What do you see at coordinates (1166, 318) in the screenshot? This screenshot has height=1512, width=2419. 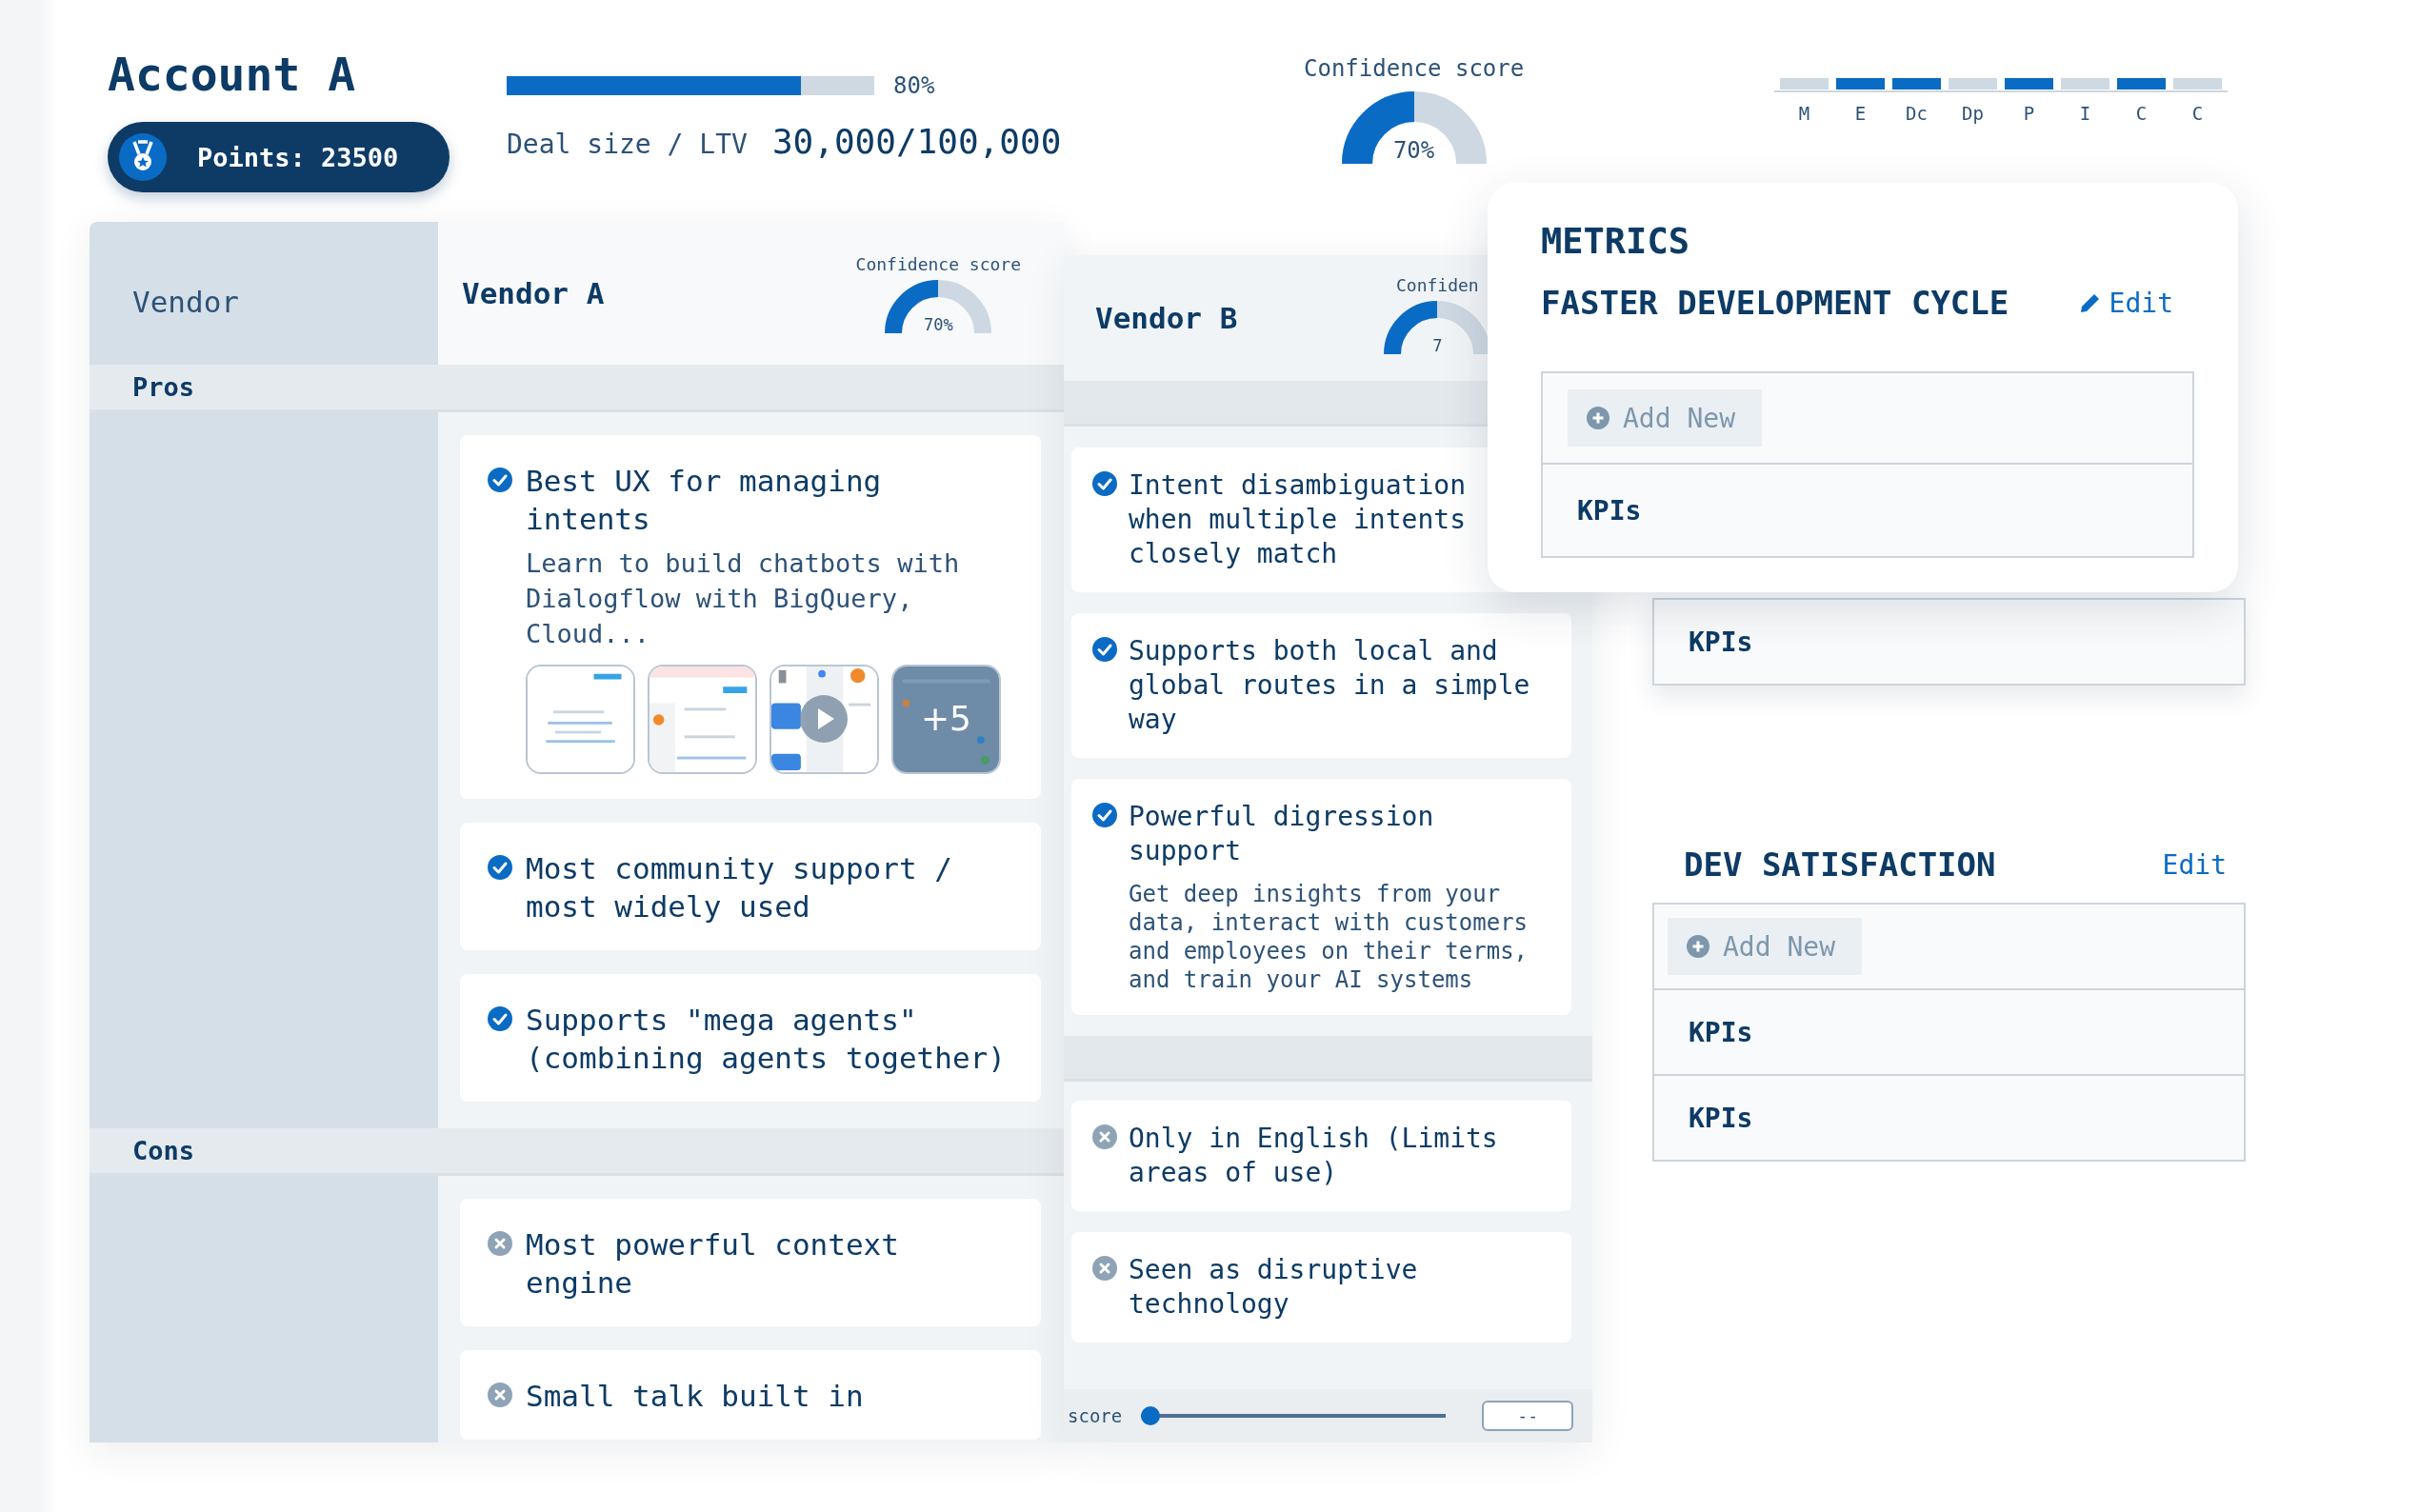 I see `vendor-name: Vendor B` at bounding box center [1166, 318].